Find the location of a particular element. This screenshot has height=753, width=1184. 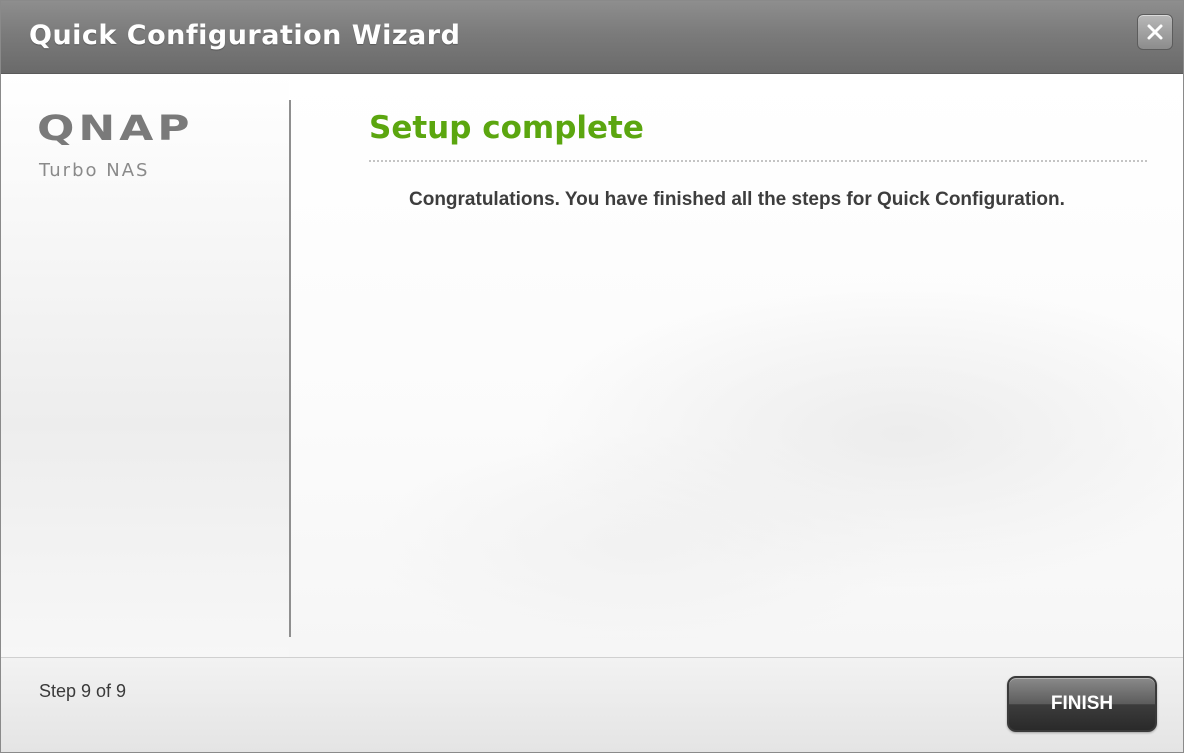

close-button is located at coordinates (1155, 32).